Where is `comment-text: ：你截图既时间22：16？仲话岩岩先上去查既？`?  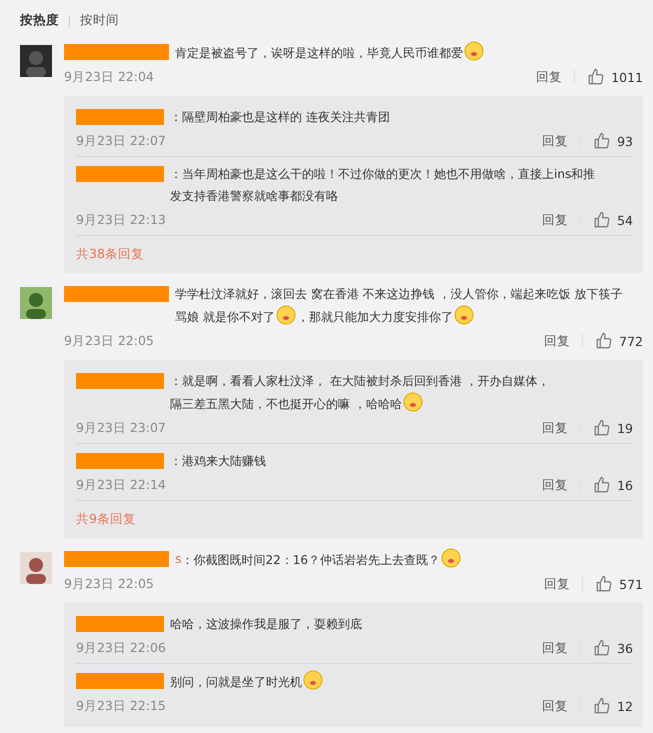
comment-text: ：你截图既时间22：16？仲话岩岩先上去查既？ is located at coordinates (311, 560).